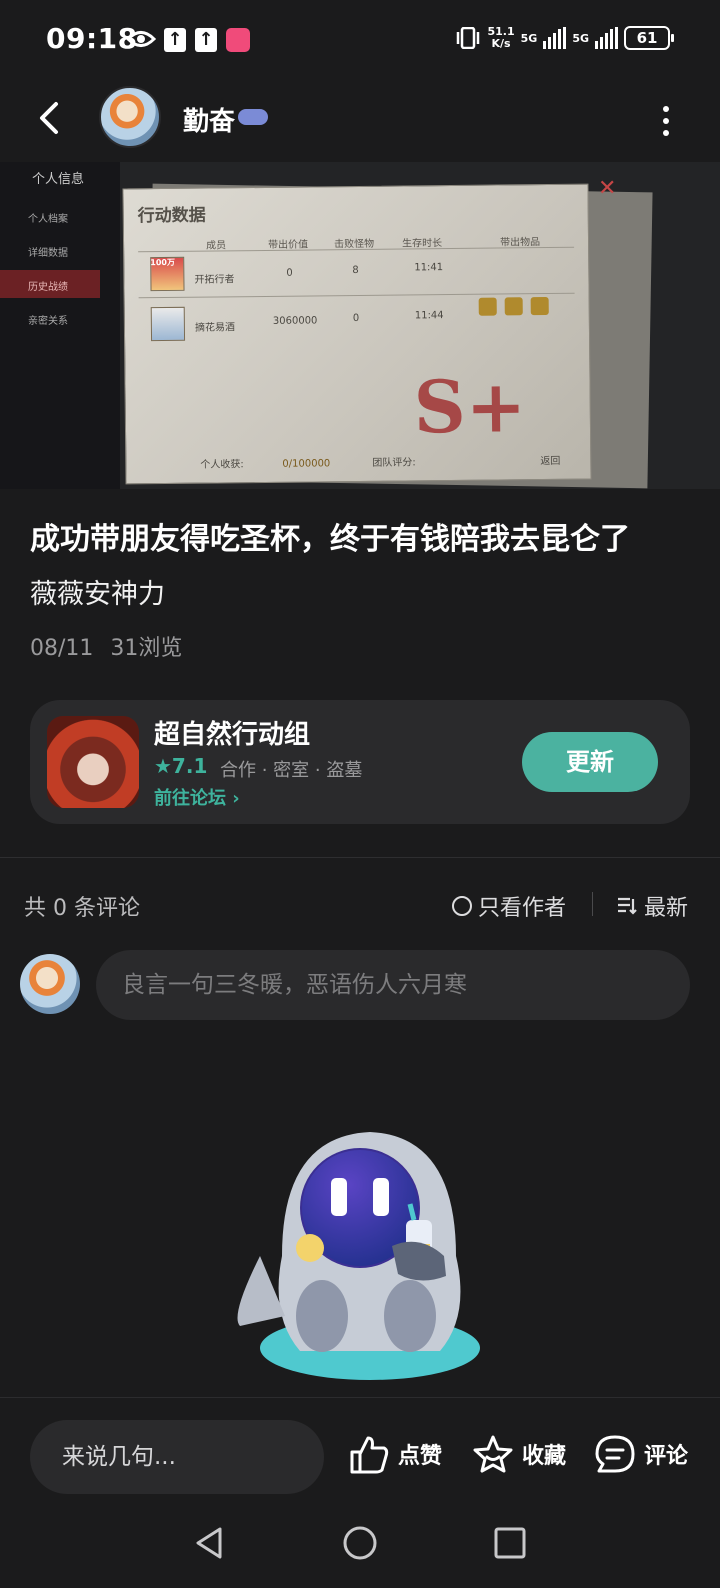  I want to click on sort-toggle: 最新, so click(652, 906).